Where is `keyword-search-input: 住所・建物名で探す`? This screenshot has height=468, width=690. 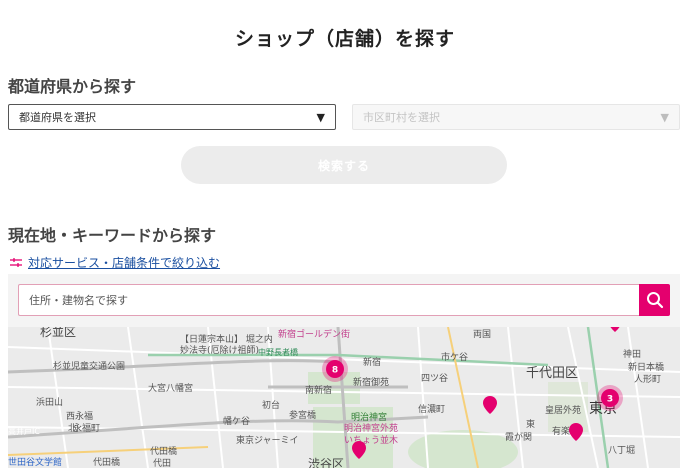 keyword-search-input: 住所・建物名で探す is located at coordinates (329, 300).